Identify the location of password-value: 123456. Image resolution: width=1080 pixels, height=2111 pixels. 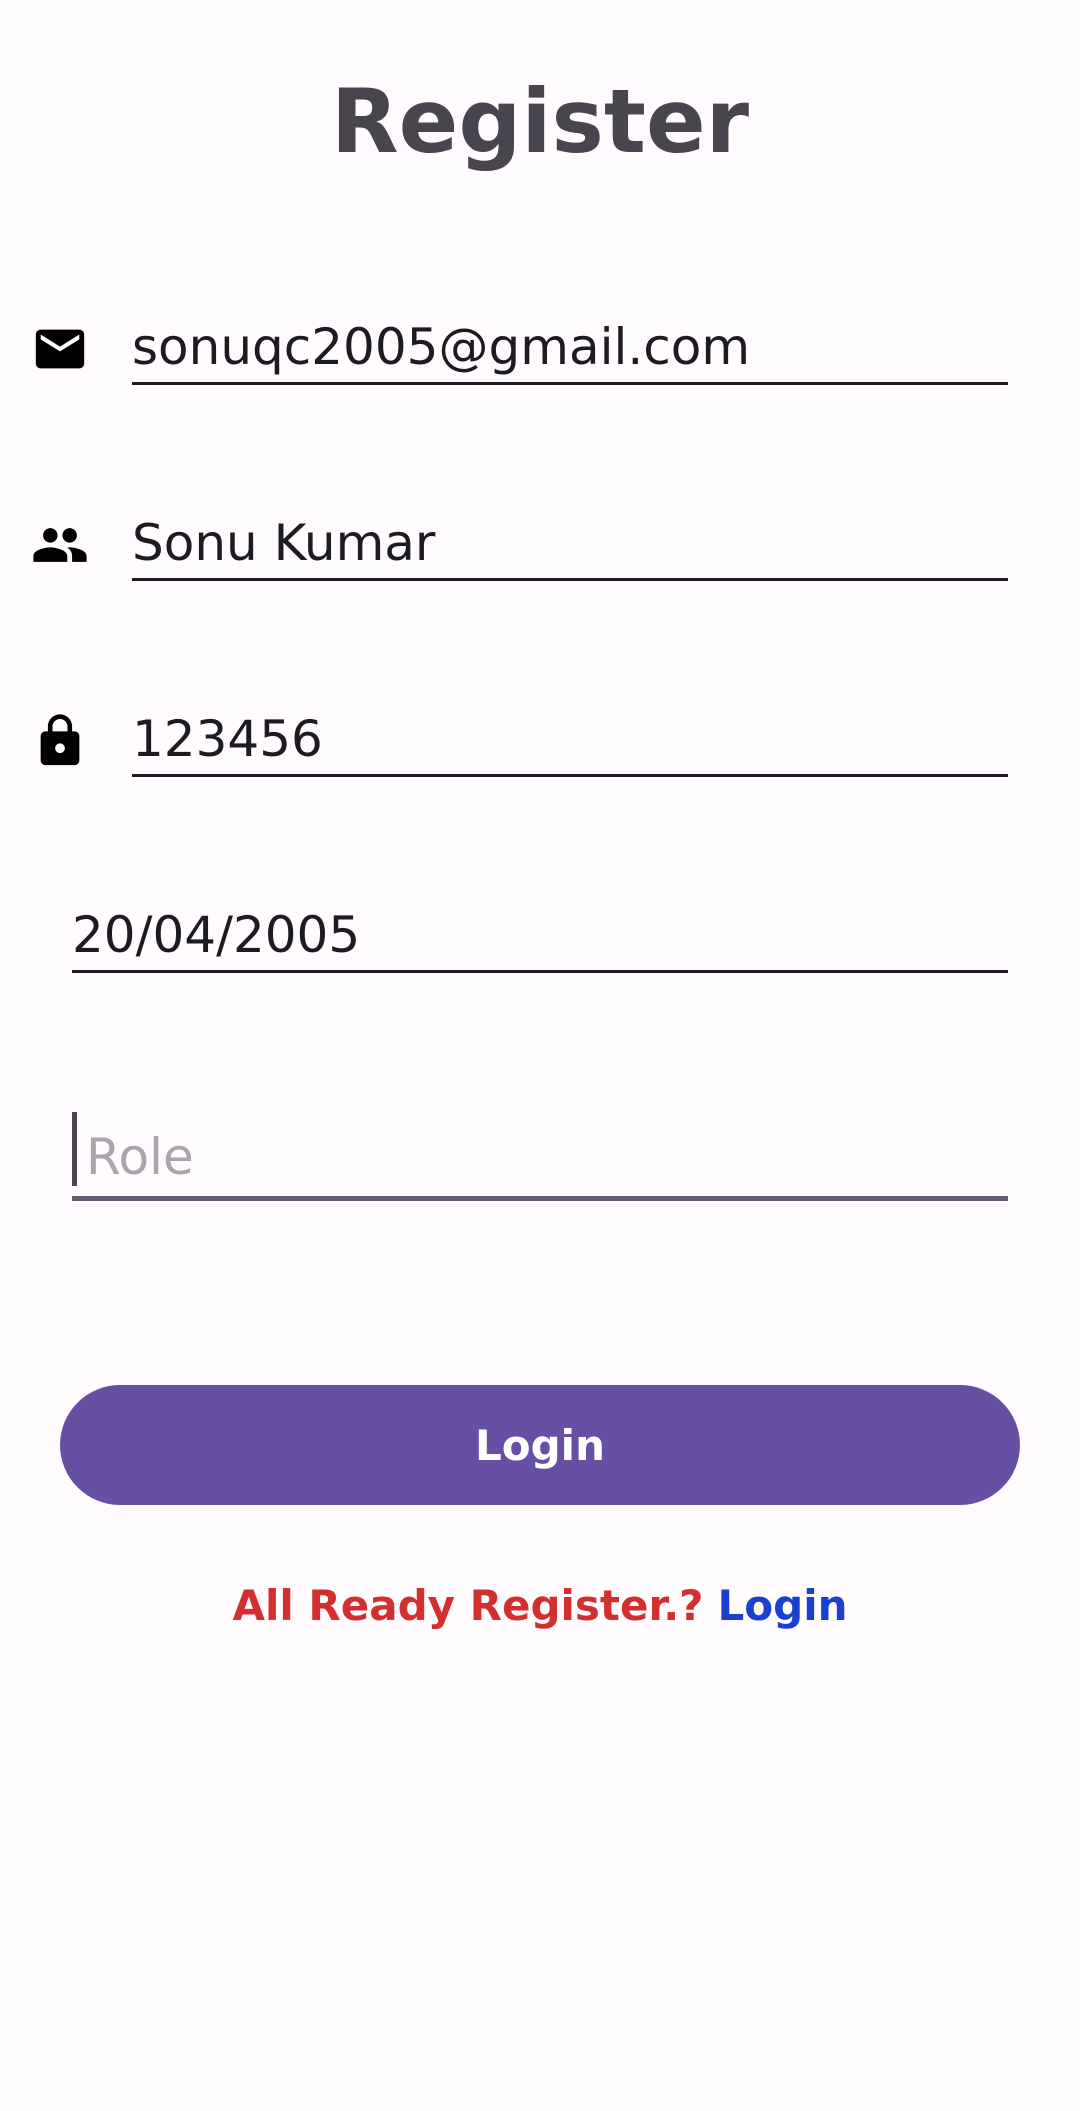
(227, 739).